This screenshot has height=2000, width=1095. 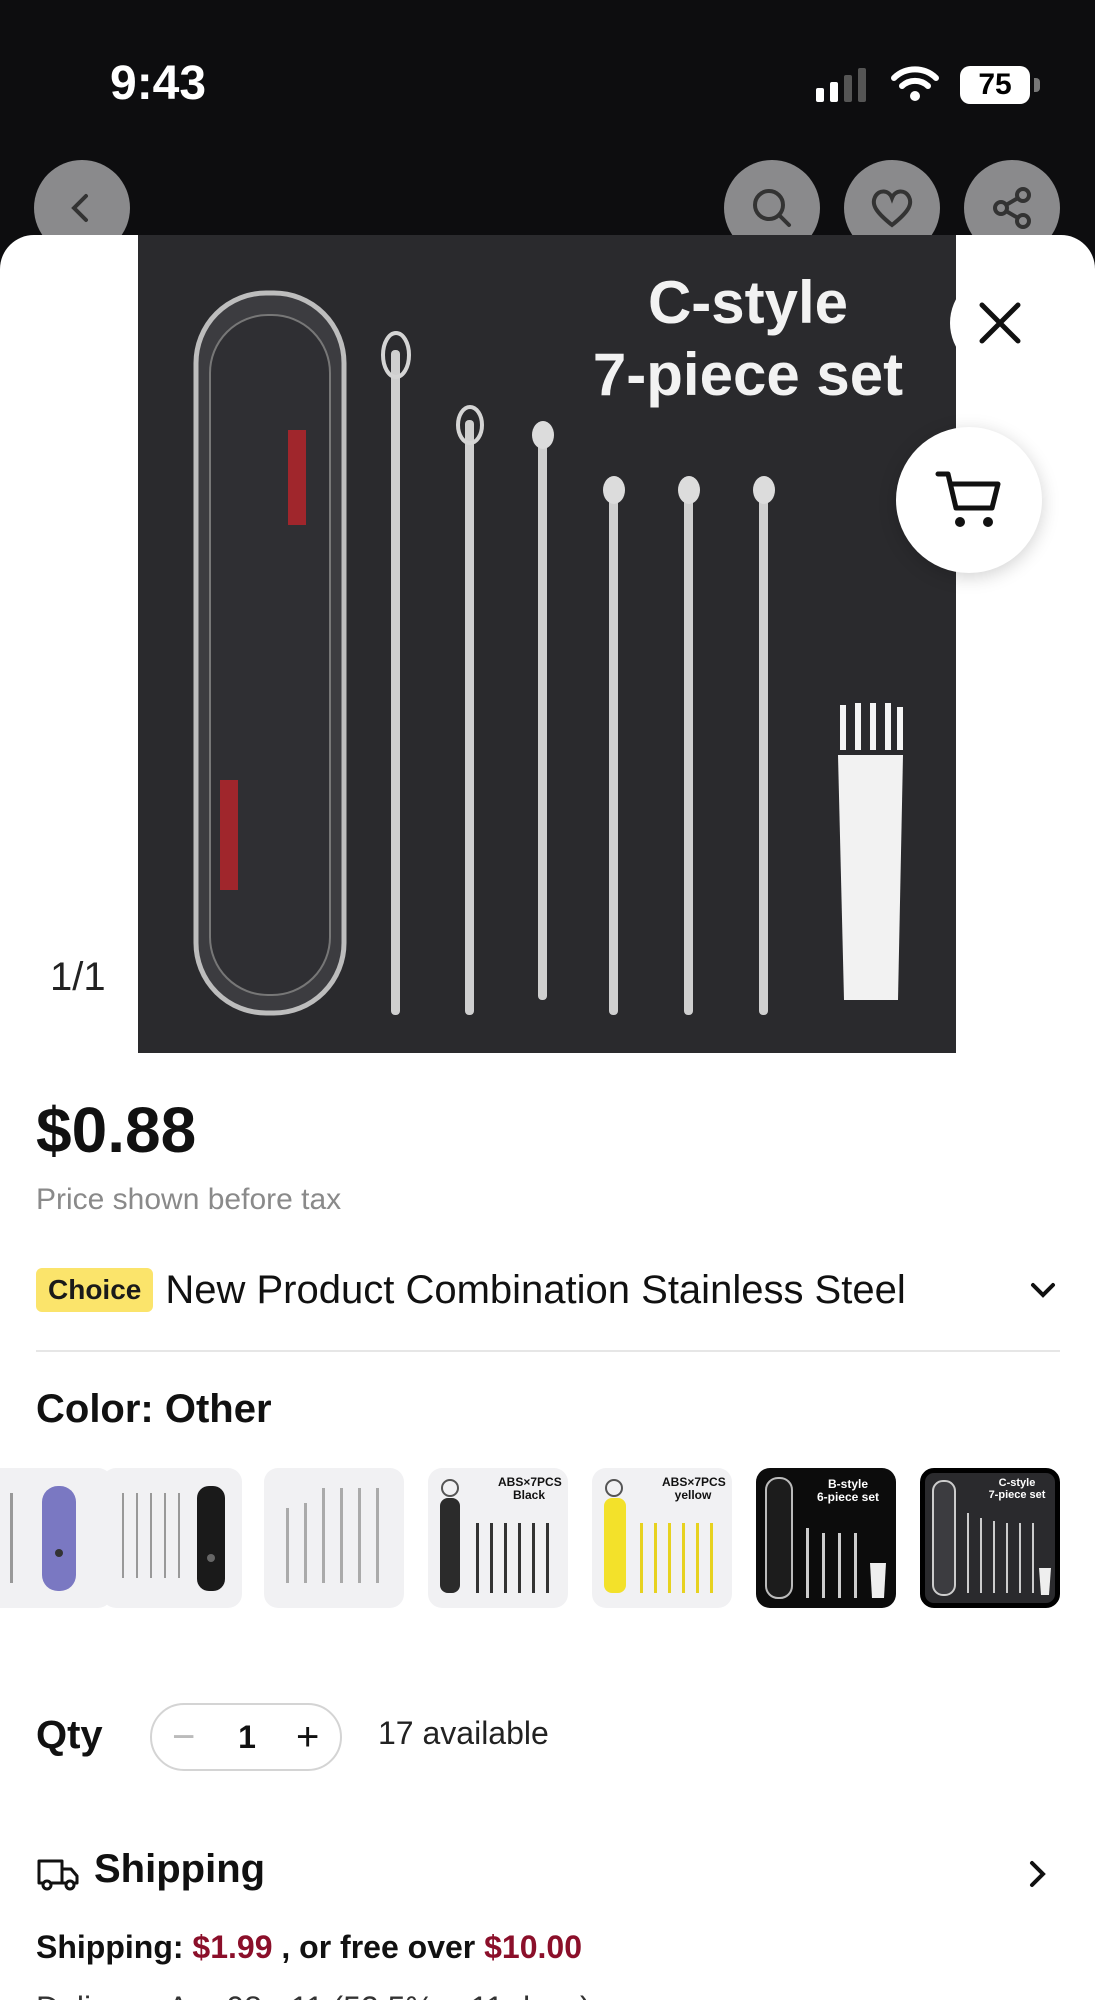 What do you see at coordinates (78, 977) in the screenshot?
I see `image-counter: 1/1` at bounding box center [78, 977].